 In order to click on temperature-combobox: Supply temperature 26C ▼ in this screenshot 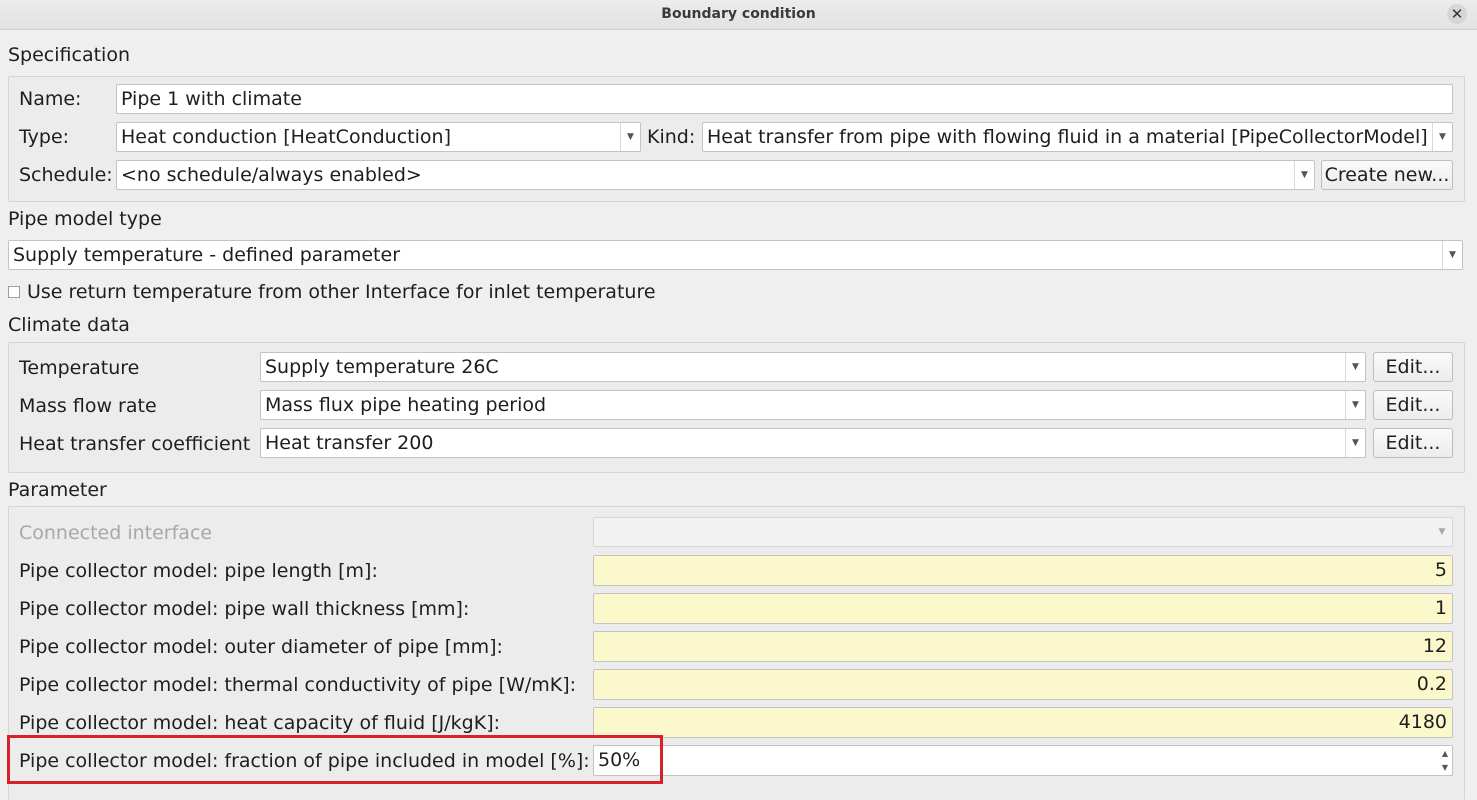, I will do `click(813, 367)`.